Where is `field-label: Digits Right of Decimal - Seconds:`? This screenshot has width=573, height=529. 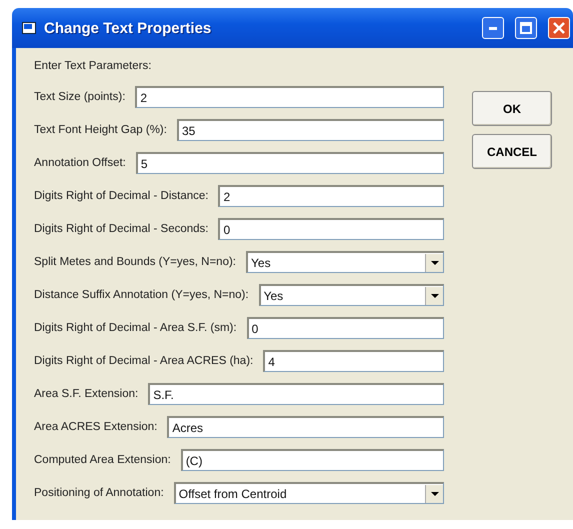
field-label: Digits Right of Decimal - Seconds: is located at coordinates (121, 229).